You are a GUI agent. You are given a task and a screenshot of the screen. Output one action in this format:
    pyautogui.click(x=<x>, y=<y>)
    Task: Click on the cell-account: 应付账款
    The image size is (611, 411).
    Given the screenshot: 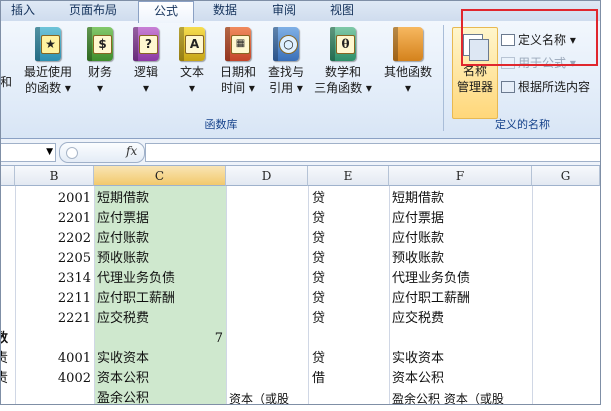 What is the action you would take?
    pyautogui.click(x=123, y=239)
    